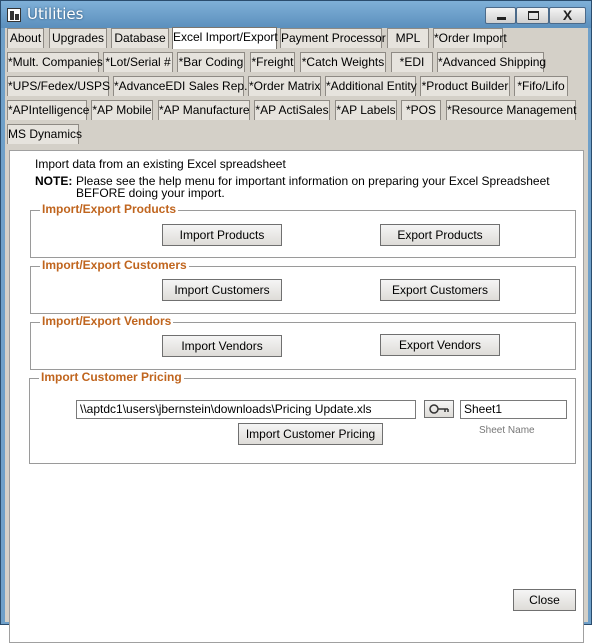  Describe the element at coordinates (122, 110) in the screenshot. I see `tab-ap-mobile: *AP Mobile` at that location.